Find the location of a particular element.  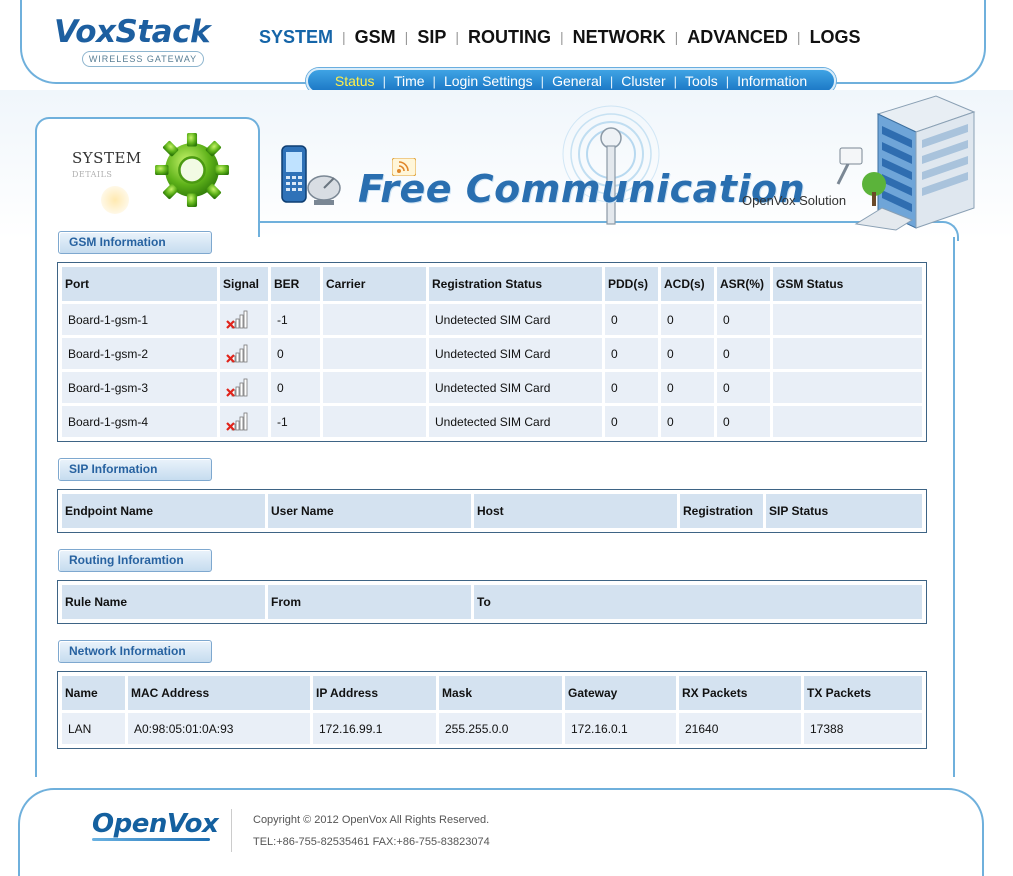

column-header: Signal is located at coordinates (244, 284).